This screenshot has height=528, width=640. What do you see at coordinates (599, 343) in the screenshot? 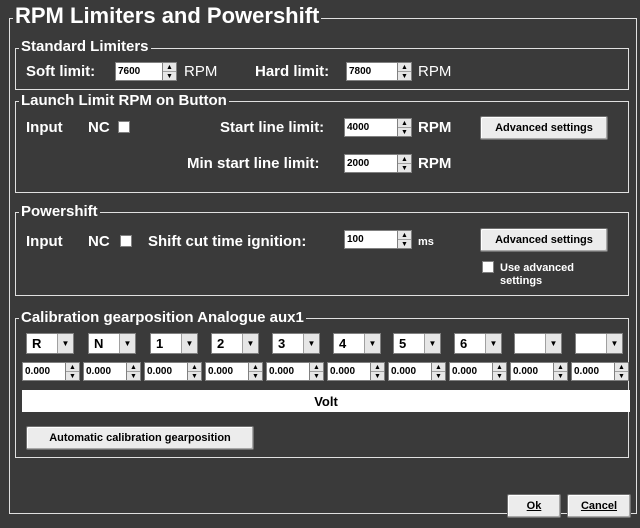
I see `gear-combo-10: ▼` at bounding box center [599, 343].